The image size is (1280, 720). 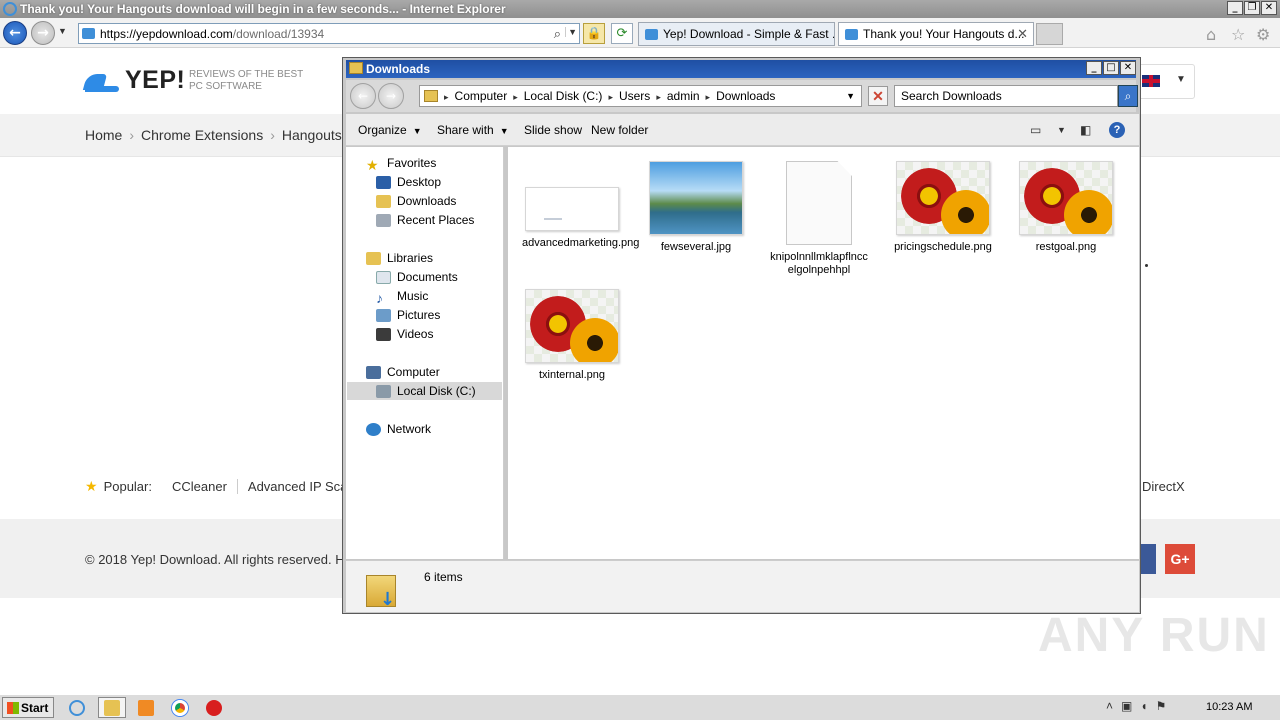 What do you see at coordinates (1111, 68) in the screenshot?
I see `maximize-button: □` at bounding box center [1111, 68].